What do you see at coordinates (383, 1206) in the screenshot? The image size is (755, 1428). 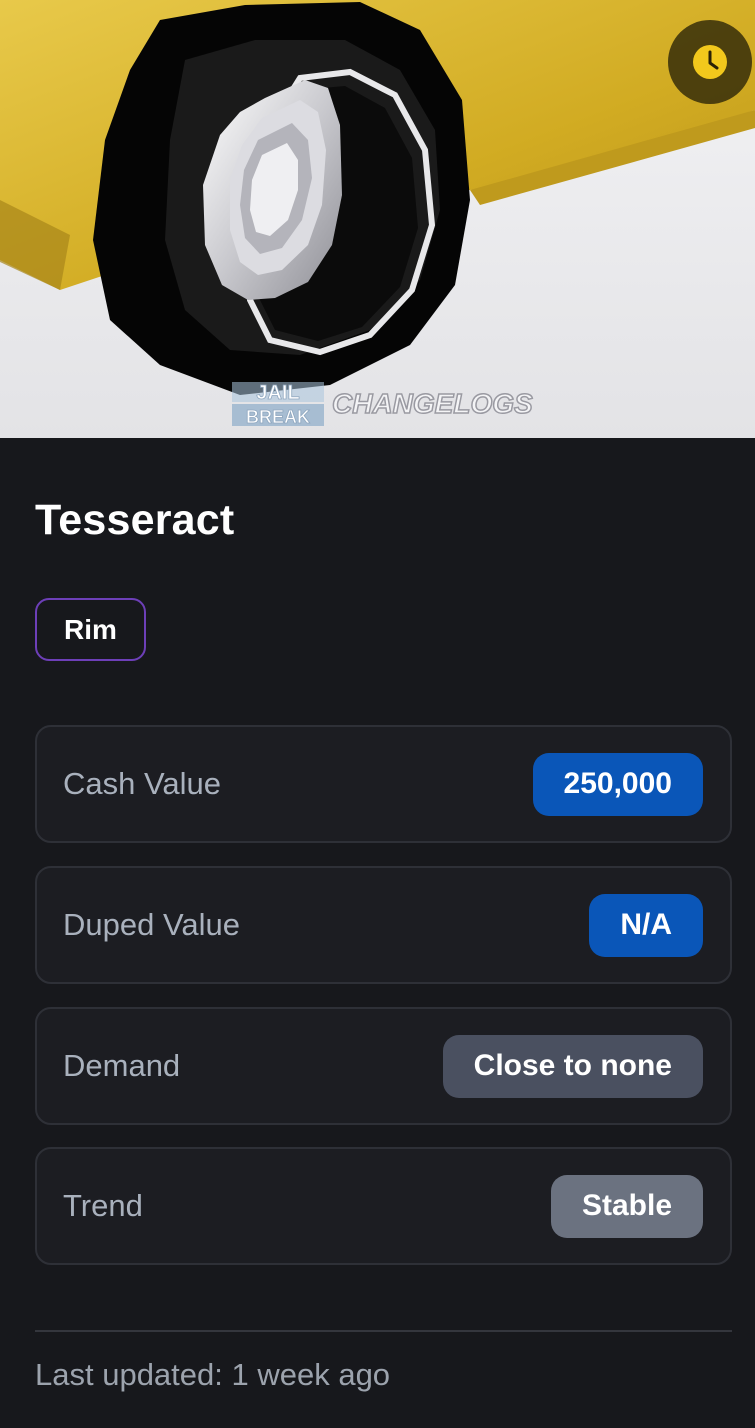 I see `trend-row: Trend Stable` at bounding box center [383, 1206].